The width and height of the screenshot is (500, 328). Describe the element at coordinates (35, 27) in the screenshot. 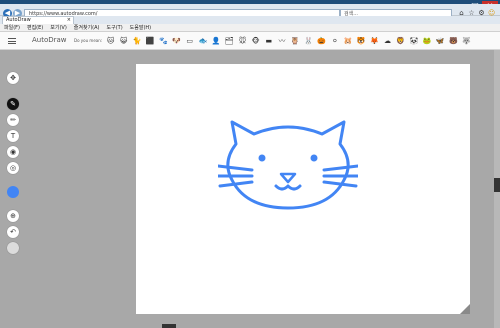

I see `menu-edit: 편집(E)` at that location.